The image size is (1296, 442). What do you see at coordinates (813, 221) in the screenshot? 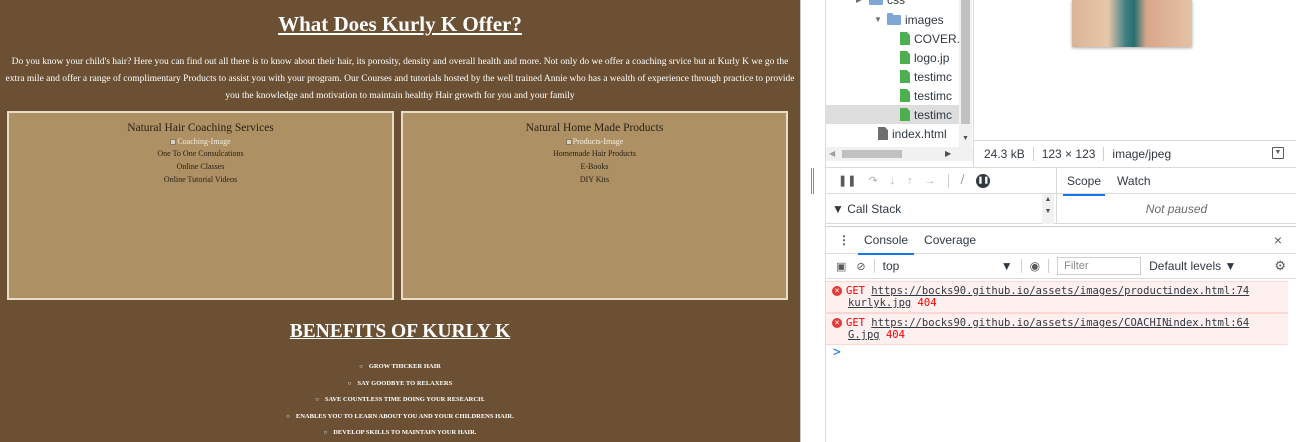
I see `panel-splitter` at bounding box center [813, 221].